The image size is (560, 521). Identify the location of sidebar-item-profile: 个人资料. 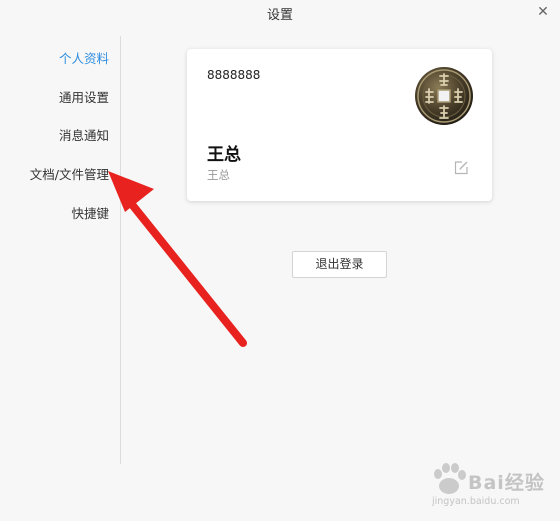
(84, 57).